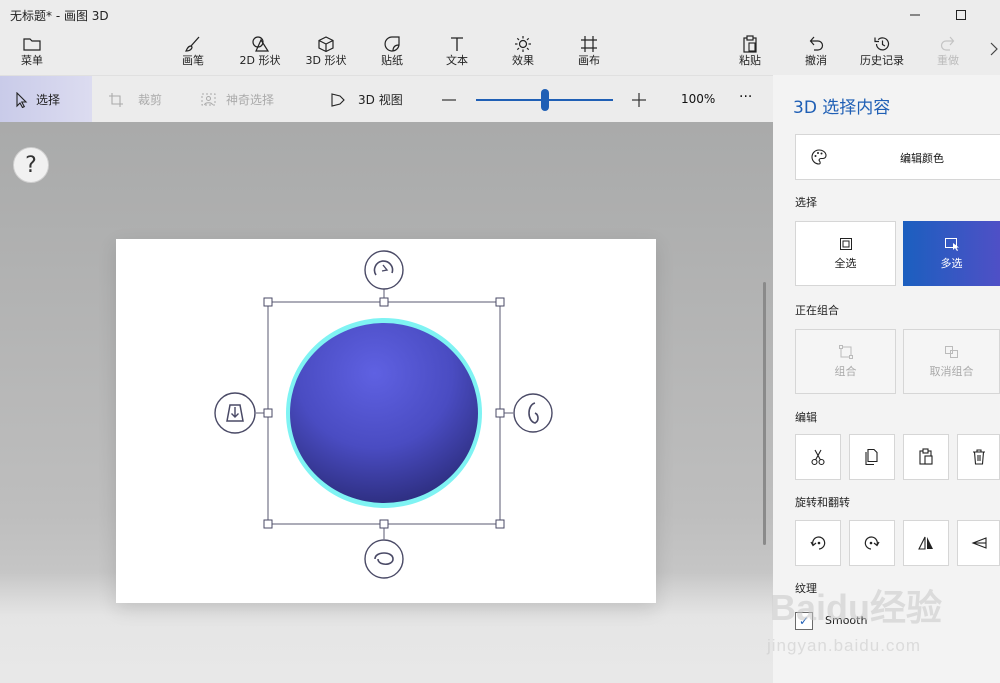 The height and width of the screenshot is (683, 1000). I want to click on minimize-icon, so click(915, 15).